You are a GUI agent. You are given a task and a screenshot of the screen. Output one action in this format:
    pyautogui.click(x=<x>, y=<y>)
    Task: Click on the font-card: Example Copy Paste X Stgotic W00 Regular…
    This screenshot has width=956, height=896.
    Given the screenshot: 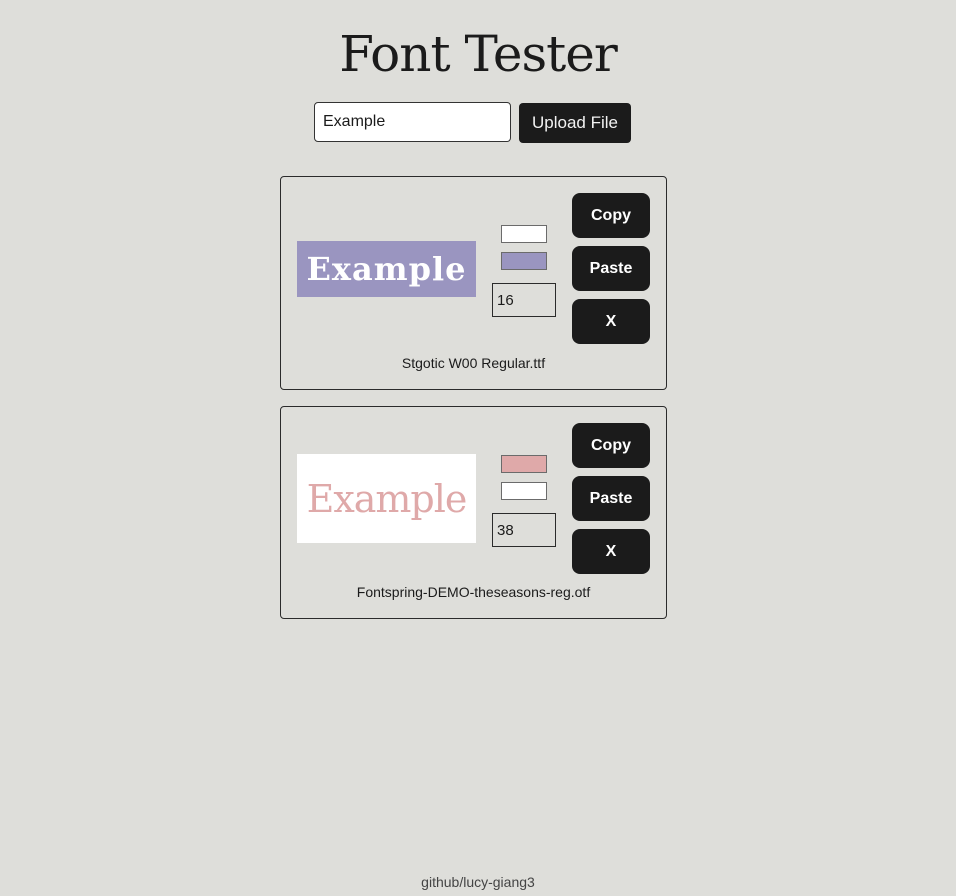 What is the action you would take?
    pyautogui.click(x=473, y=283)
    